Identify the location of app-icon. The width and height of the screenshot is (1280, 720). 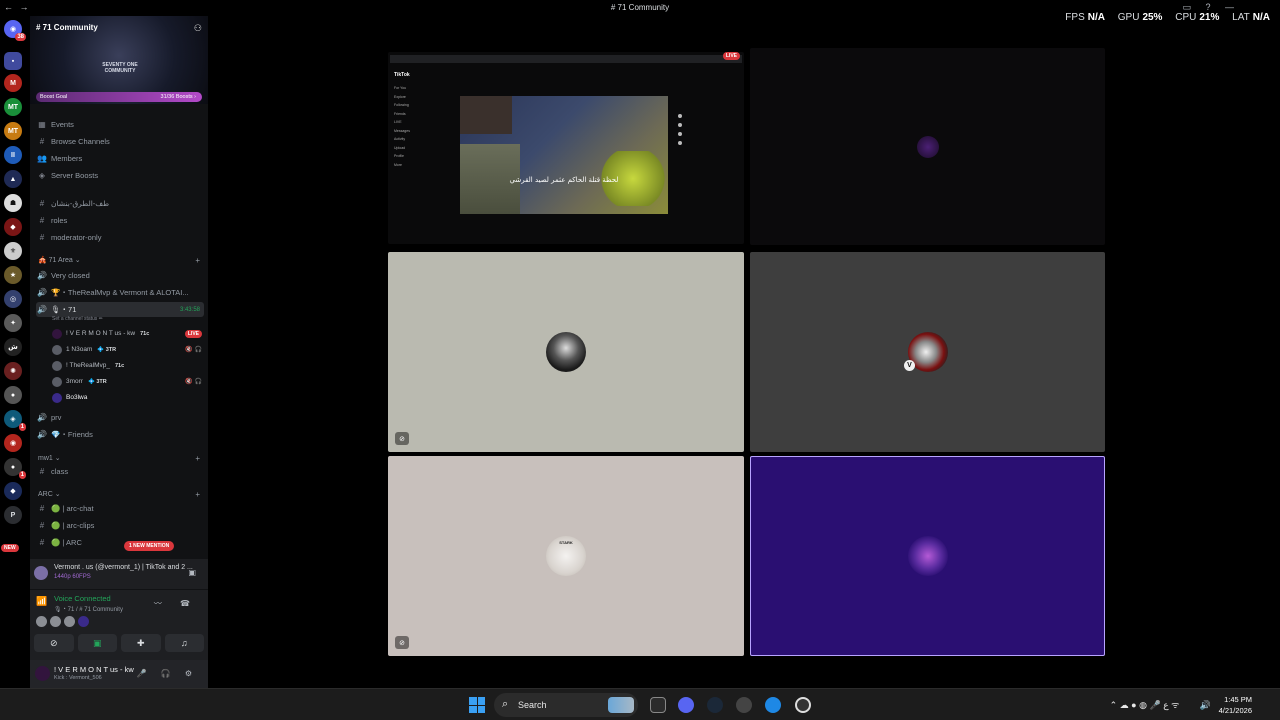
(744, 705).